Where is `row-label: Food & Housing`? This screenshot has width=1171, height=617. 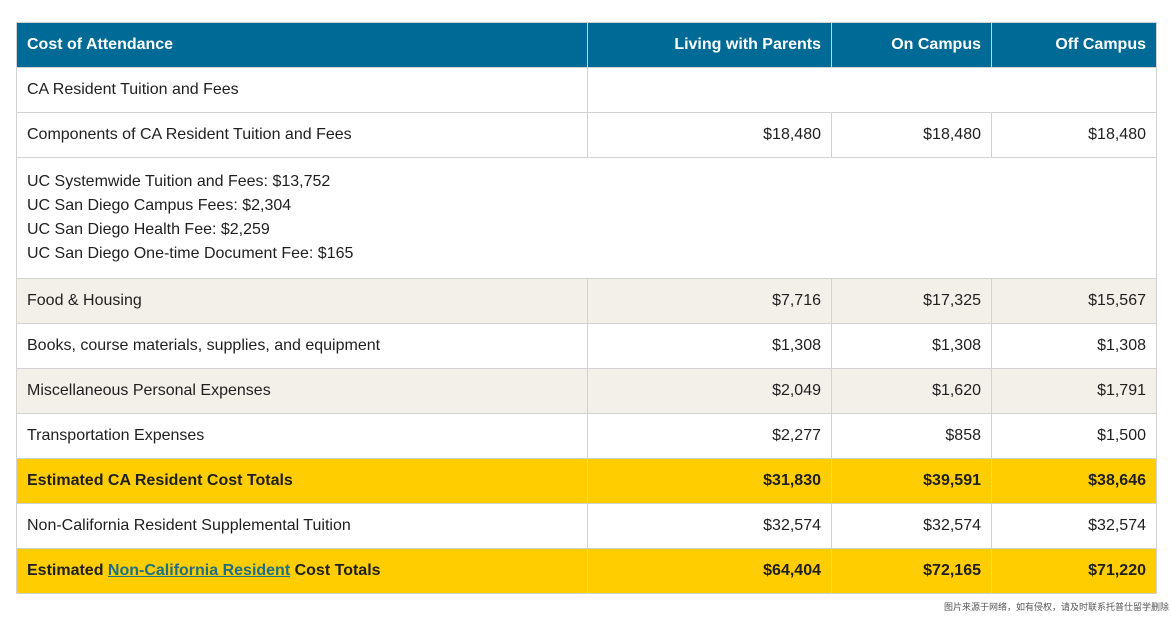
row-label: Food & Housing is located at coordinates (302, 301).